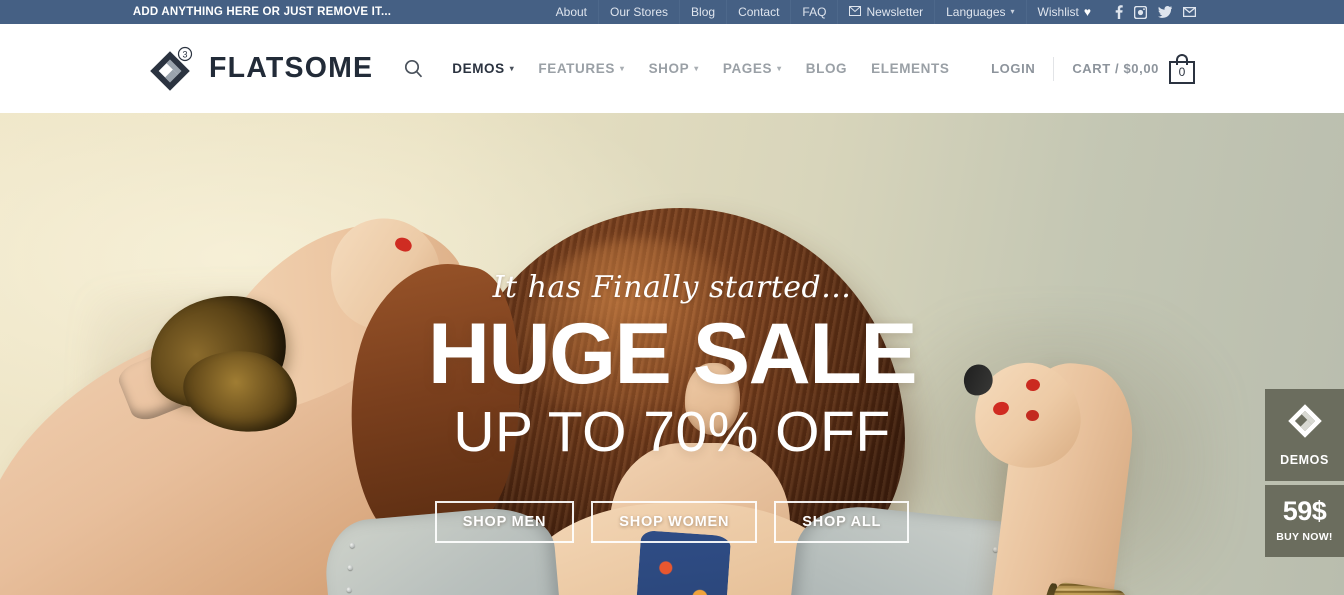 This screenshot has height=595, width=1344. I want to click on nav-item-shop: SHOP ▾, so click(674, 68).